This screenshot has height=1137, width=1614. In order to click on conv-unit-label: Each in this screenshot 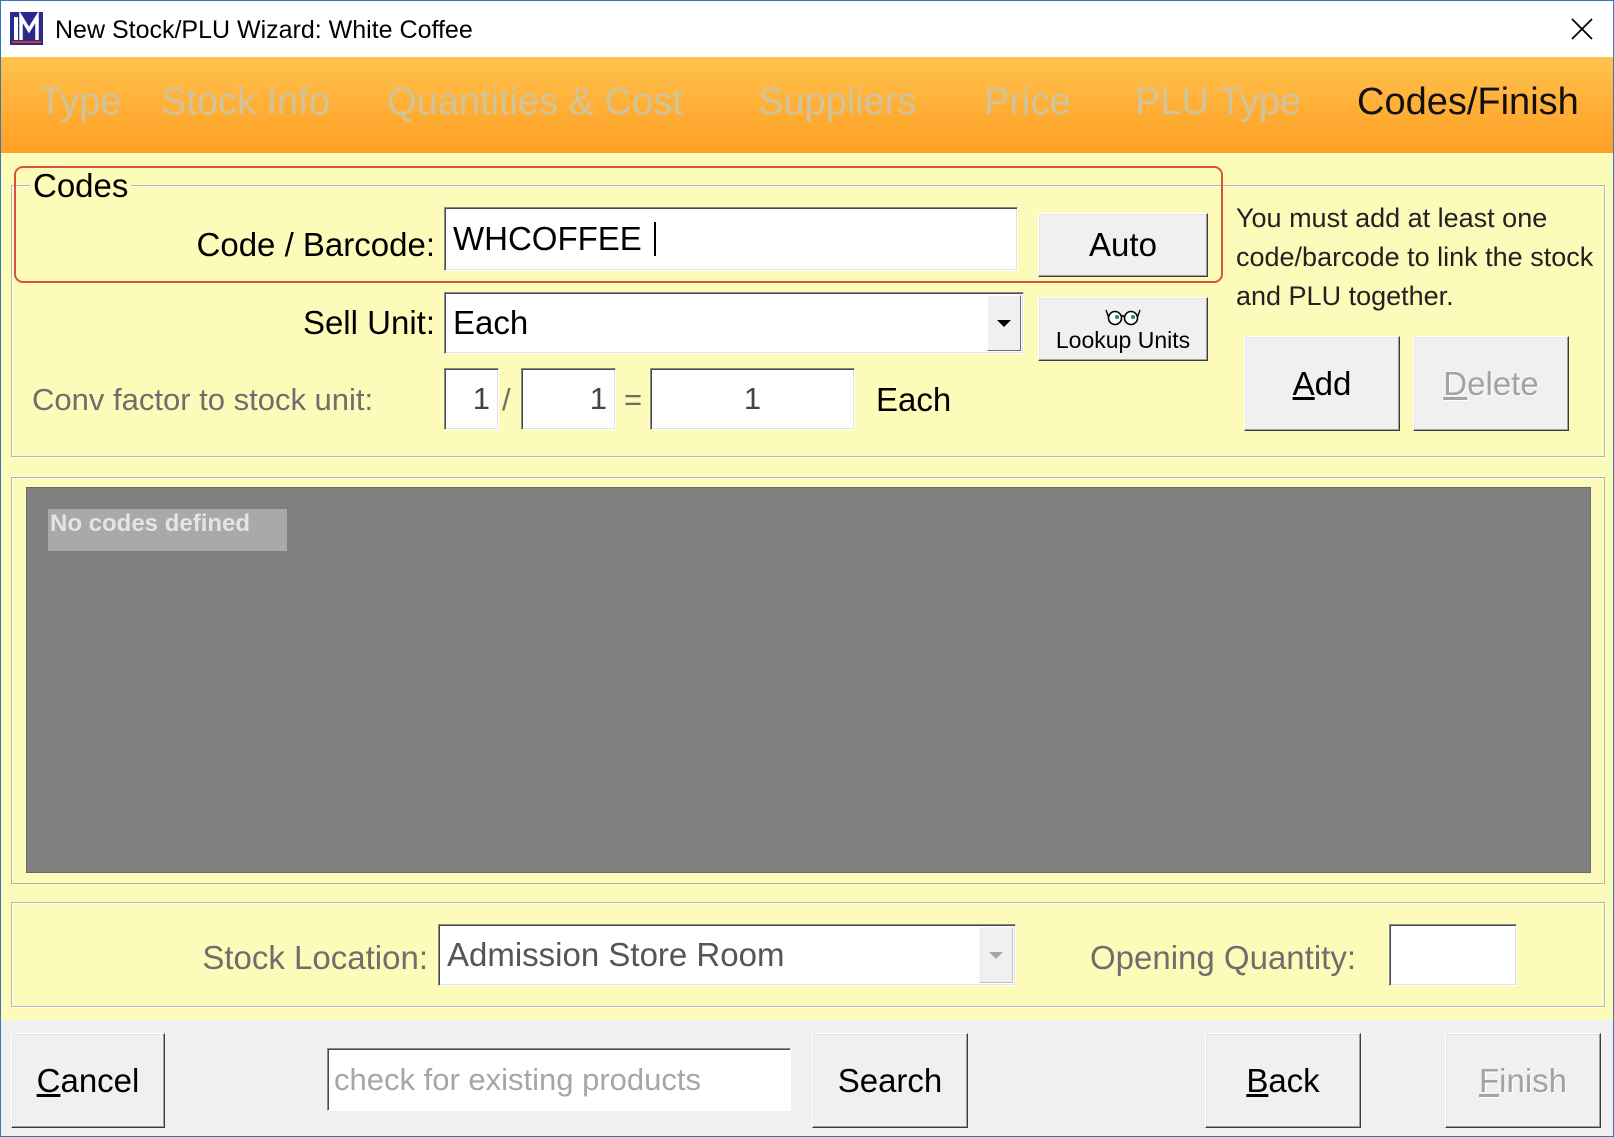, I will do `click(914, 399)`.